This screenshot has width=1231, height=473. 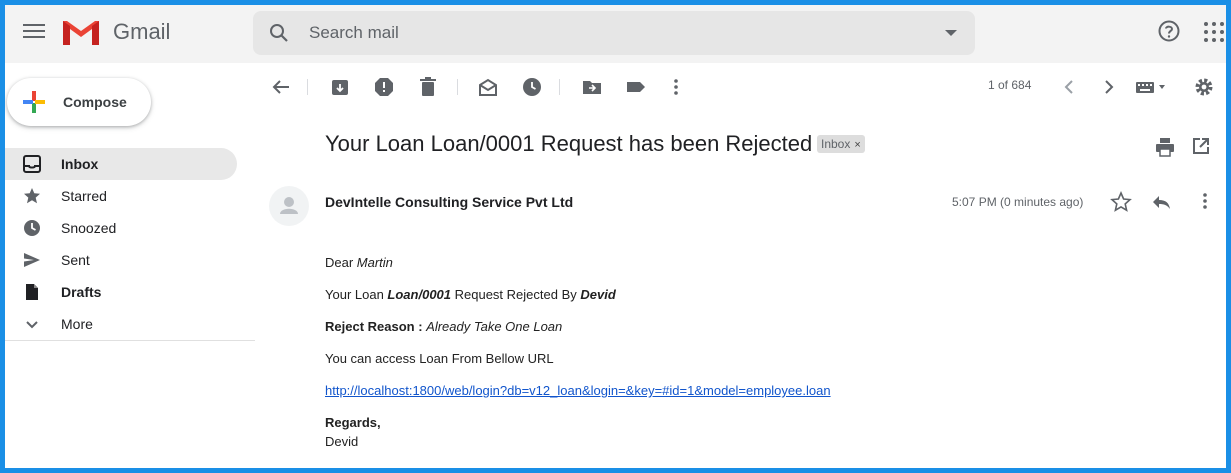 I want to click on inbox-icon, so click(x=32, y=164).